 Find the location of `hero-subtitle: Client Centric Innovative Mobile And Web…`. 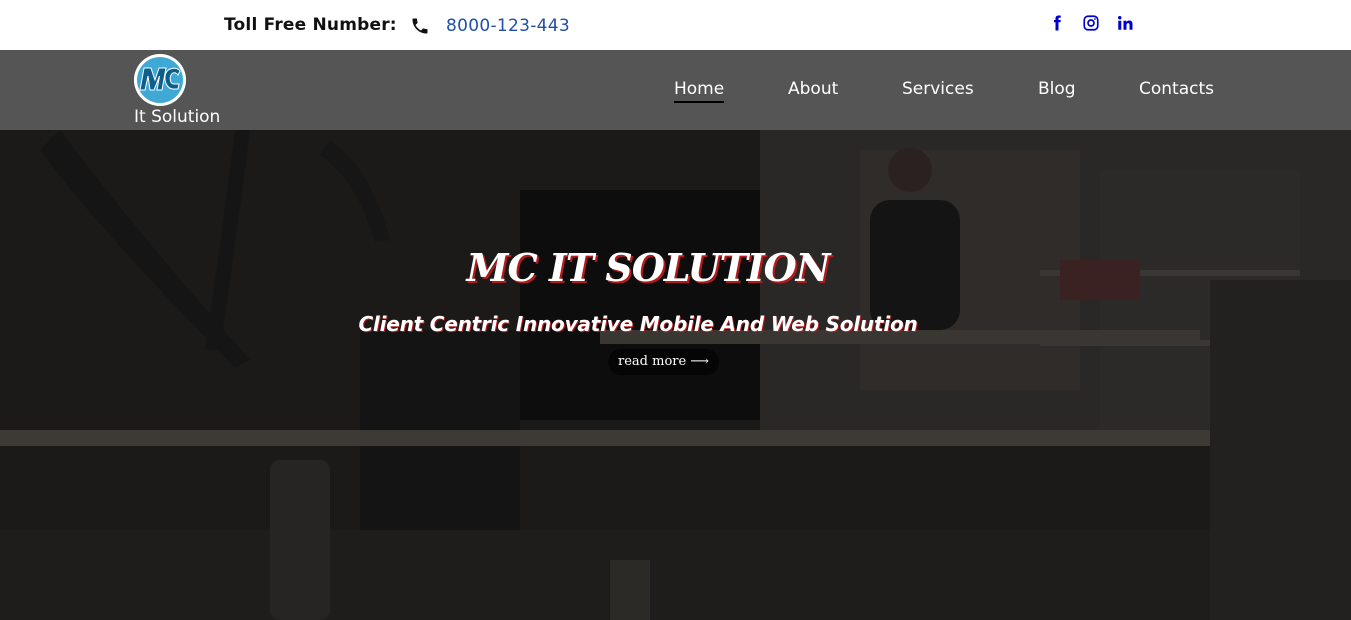

hero-subtitle: Client Centric Innovative Mobile And Web… is located at coordinates (638, 324).